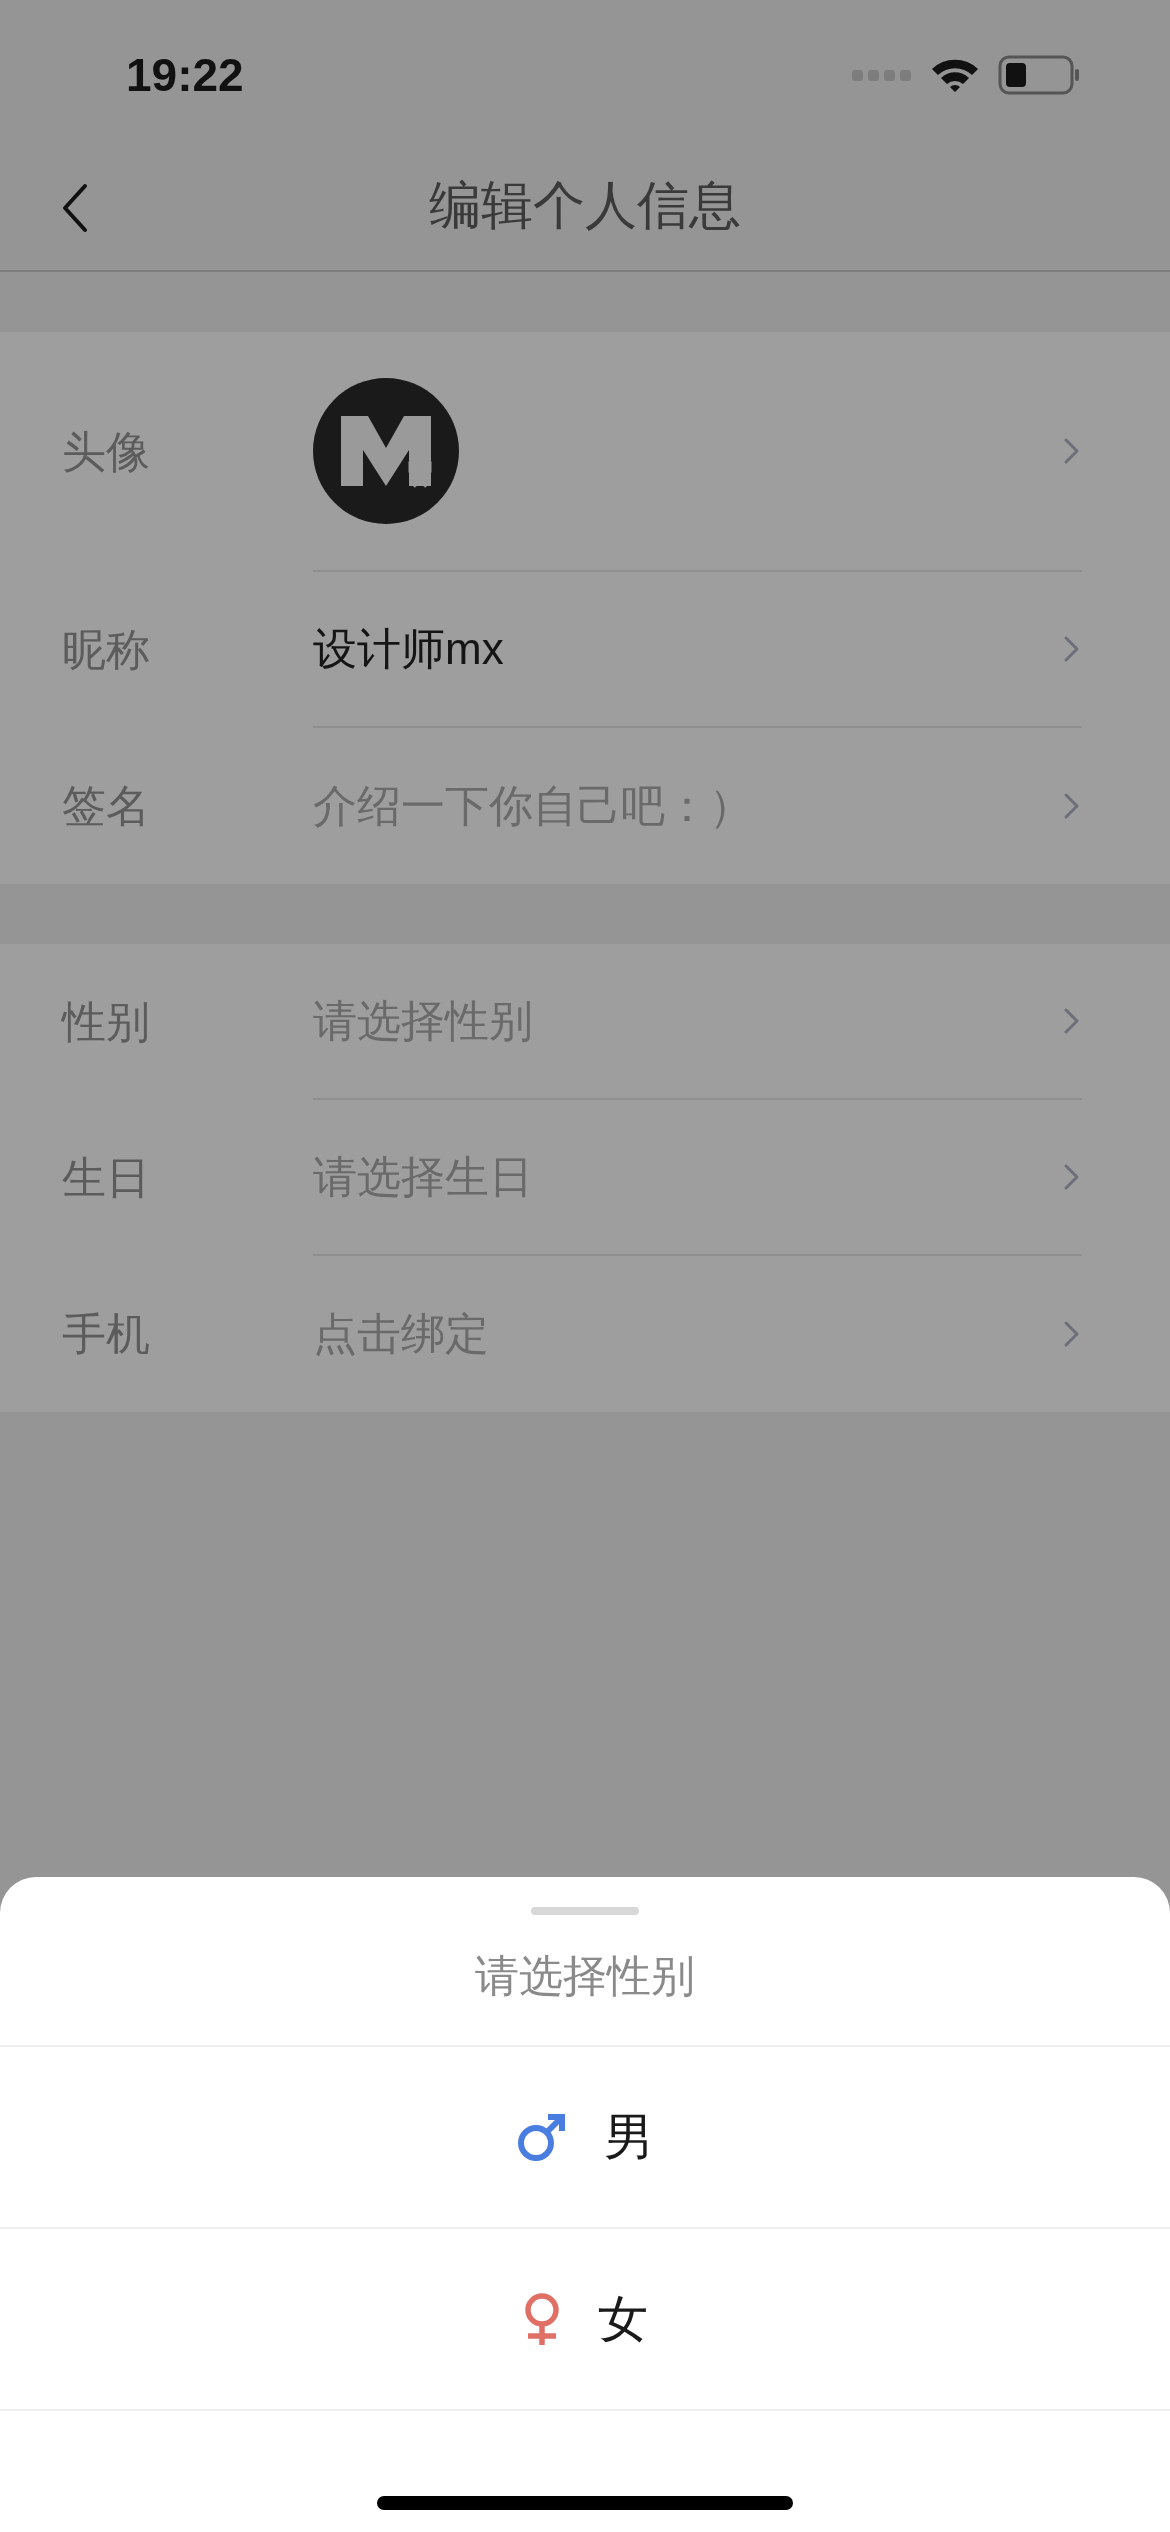  What do you see at coordinates (585, 2138) in the screenshot?
I see `gender-option: 男` at bounding box center [585, 2138].